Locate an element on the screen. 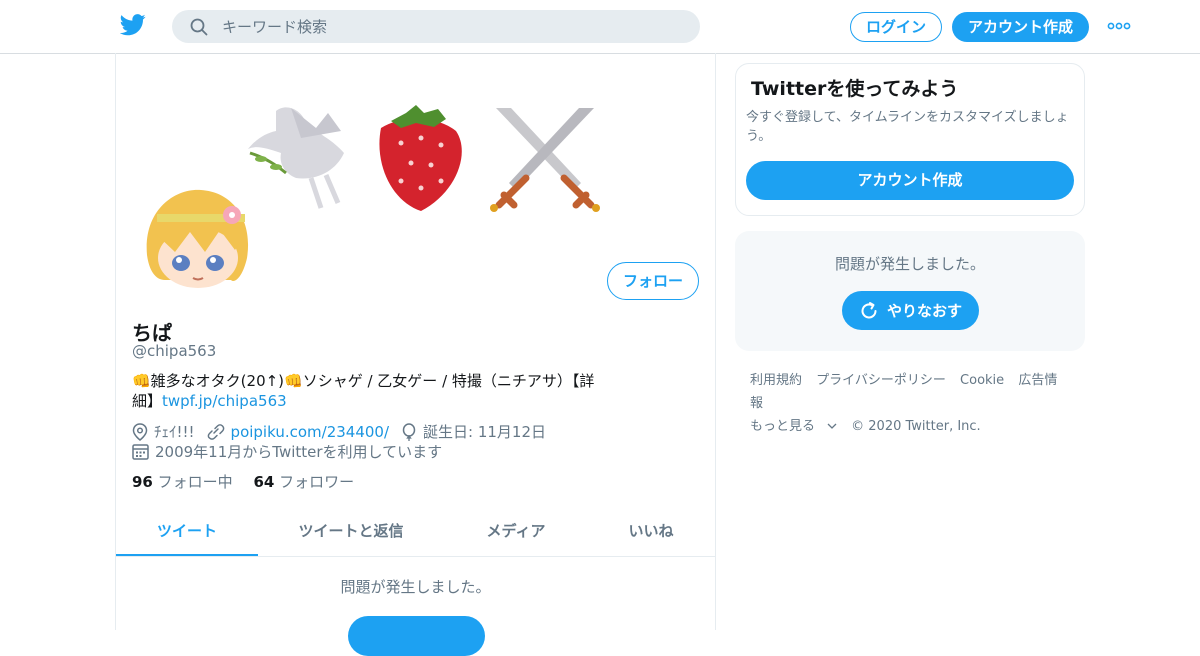 This screenshot has height=656, width=1200. refresh-icon is located at coordinates (869, 309).